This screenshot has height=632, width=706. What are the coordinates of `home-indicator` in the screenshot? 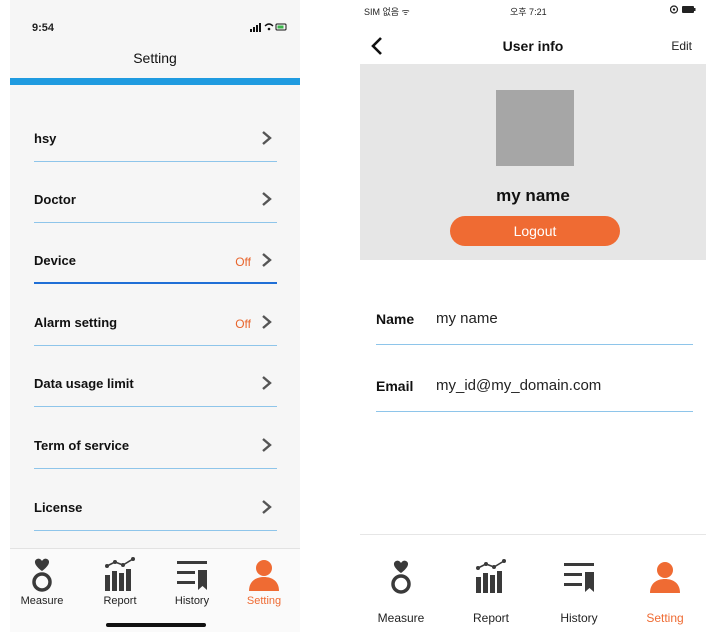 It's located at (156, 625).